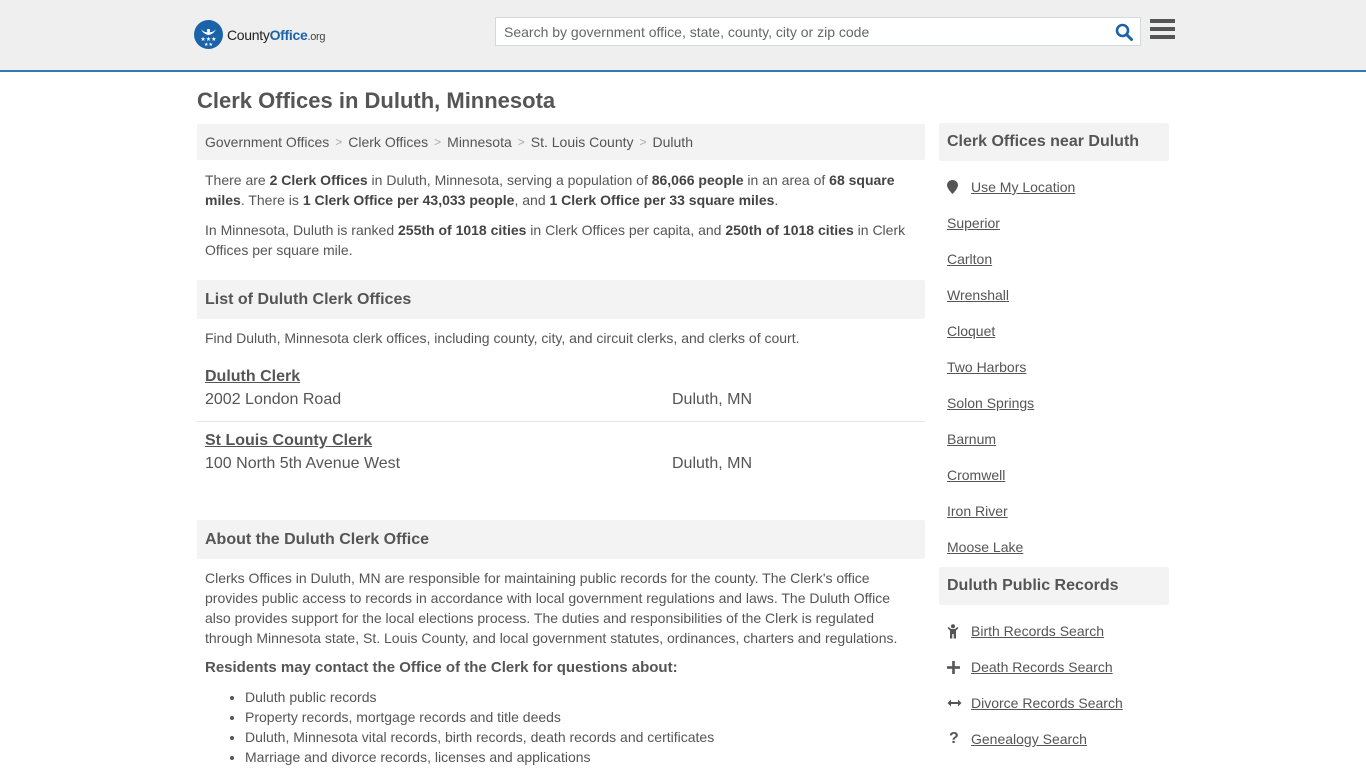 The image size is (1366, 768). I want to click on summary-population: 86,066 people, so click(697, 180).